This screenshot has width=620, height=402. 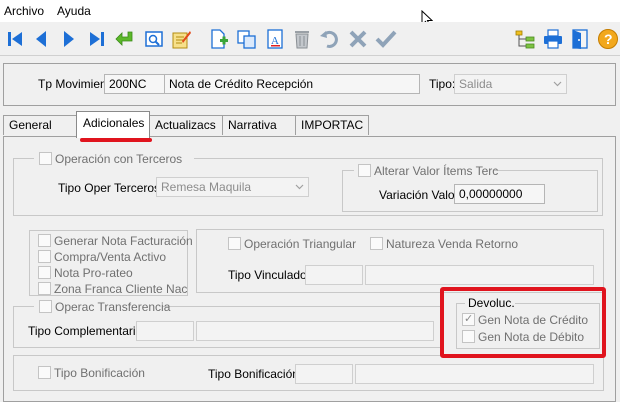 I want to click on last-record-icon, so click(x=97, y=39).